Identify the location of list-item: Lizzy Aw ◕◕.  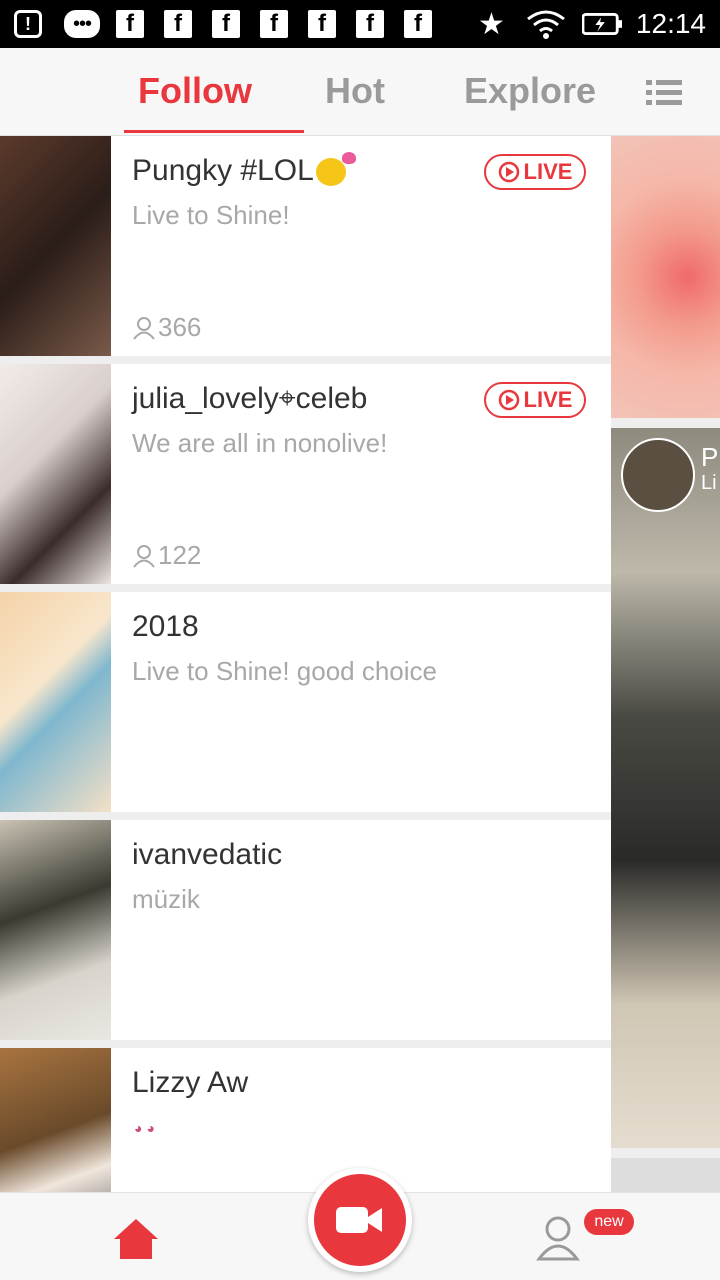
(305, 1120).